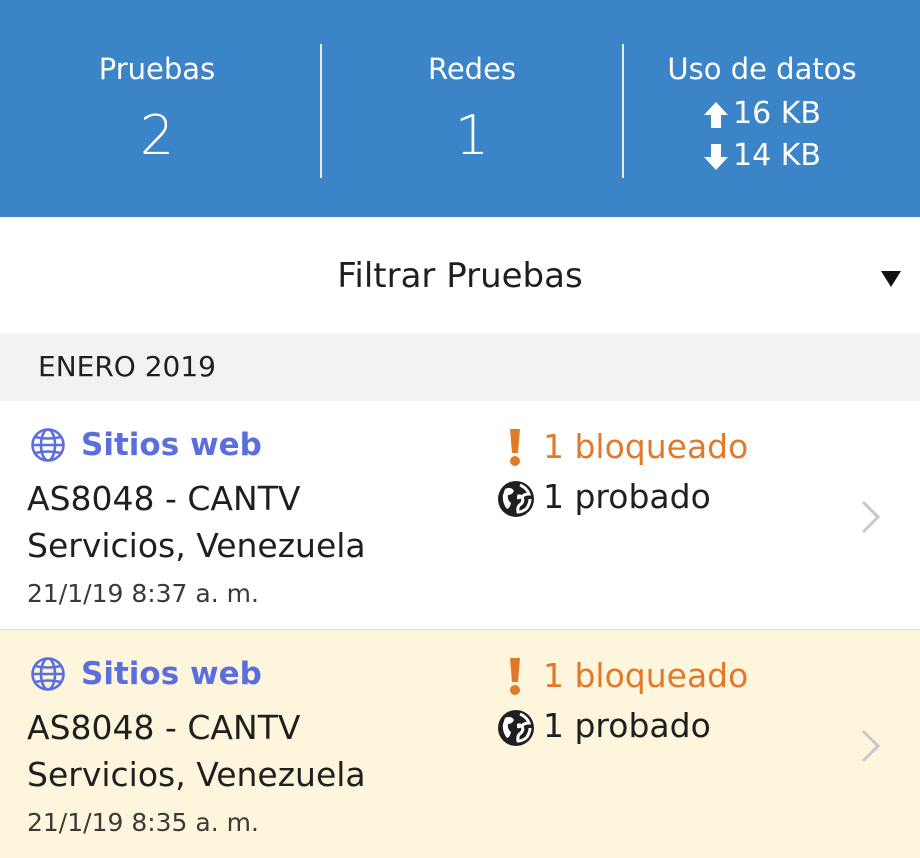  What do you see at coordinates (777, 155) in the screenshot?
I see `download-value: 14 KB` at bounding box center [777, 155].